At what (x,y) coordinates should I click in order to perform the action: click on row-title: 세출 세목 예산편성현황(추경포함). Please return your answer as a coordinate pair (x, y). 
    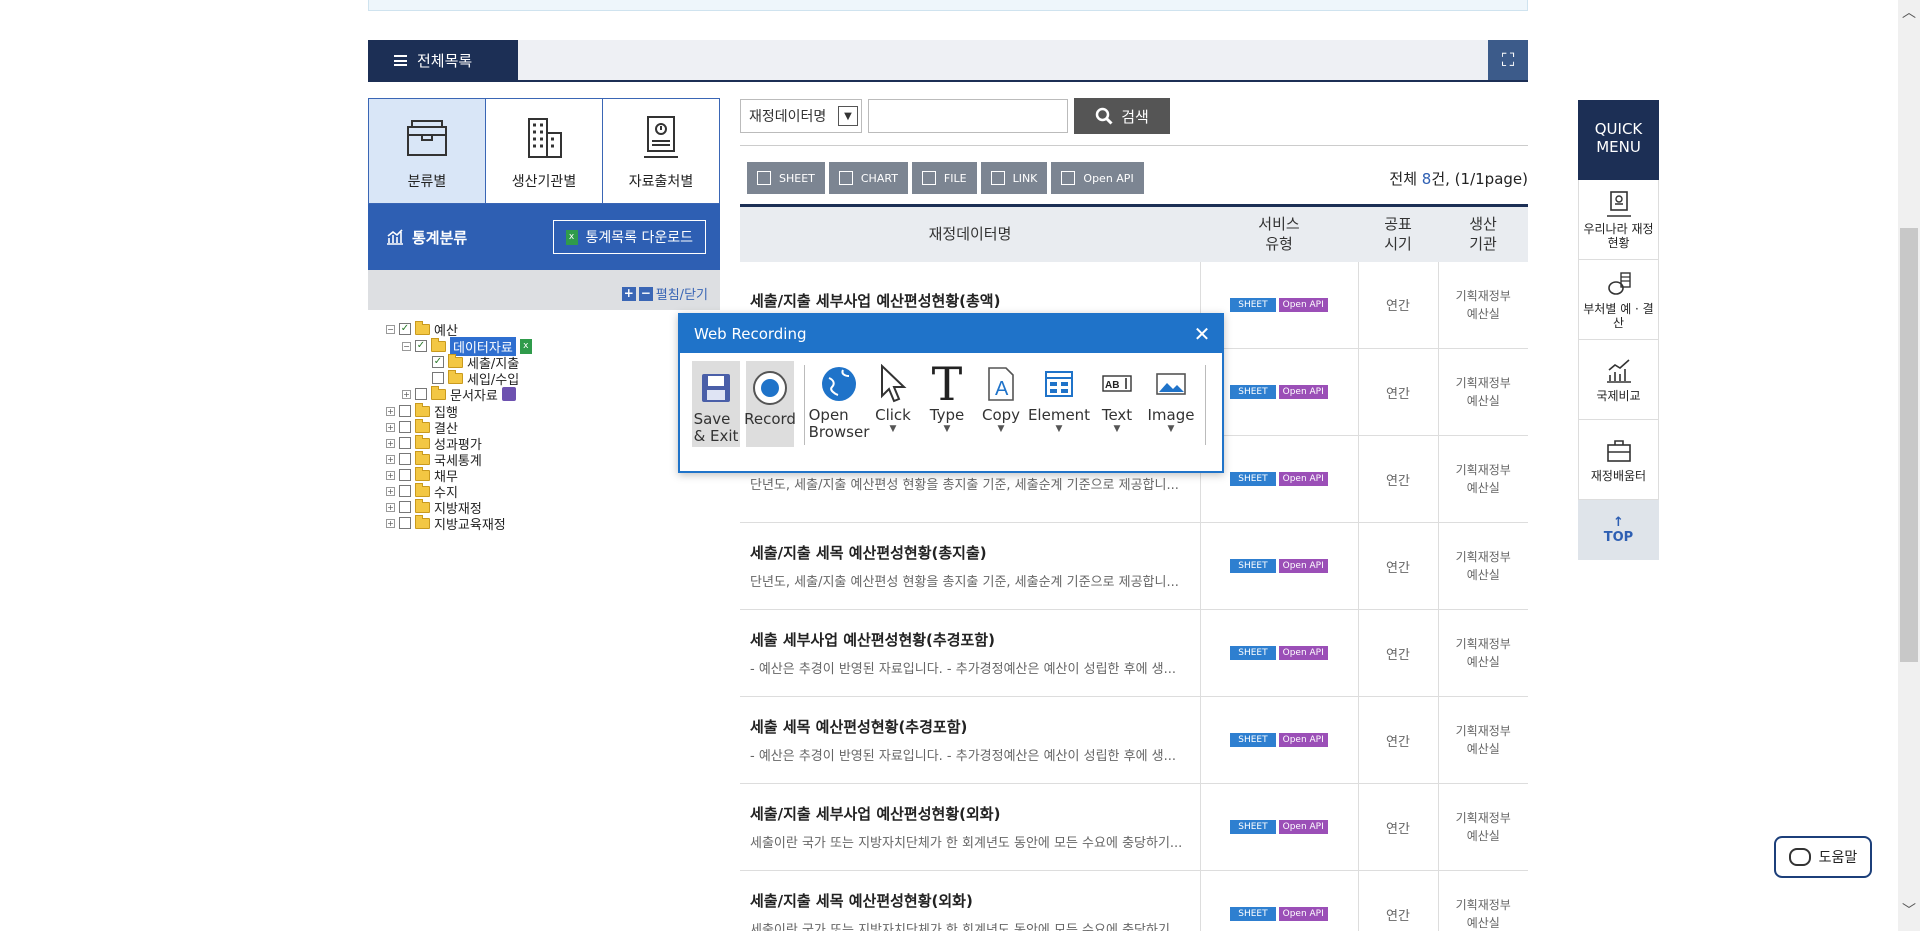
    Looking at the image, I should click on (969, 726).